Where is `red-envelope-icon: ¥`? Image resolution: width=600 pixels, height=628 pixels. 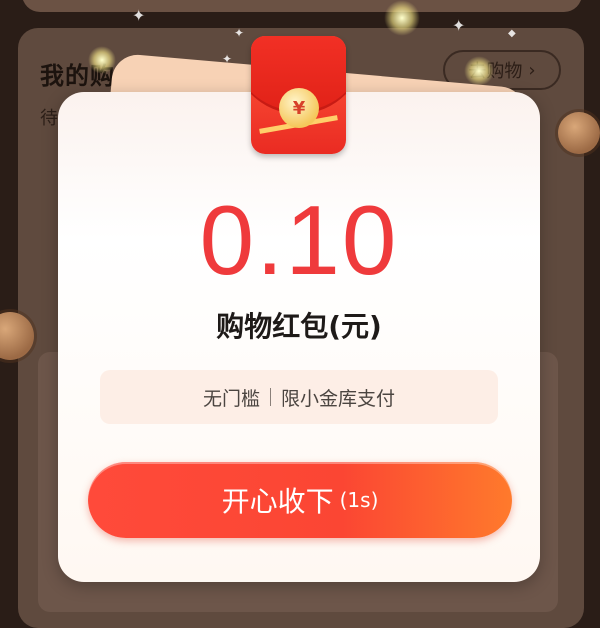 red-envelope-icon: ¥ is located at coordinates (298, 95).